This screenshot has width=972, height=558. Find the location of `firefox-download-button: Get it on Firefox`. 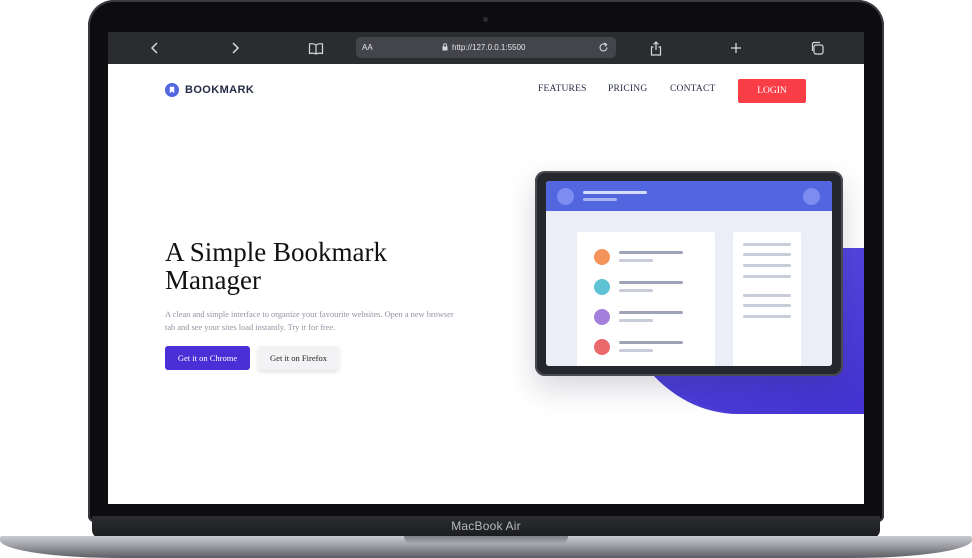

firefox-download-button: Get it on Firefox is located at coordinates (298, 358).